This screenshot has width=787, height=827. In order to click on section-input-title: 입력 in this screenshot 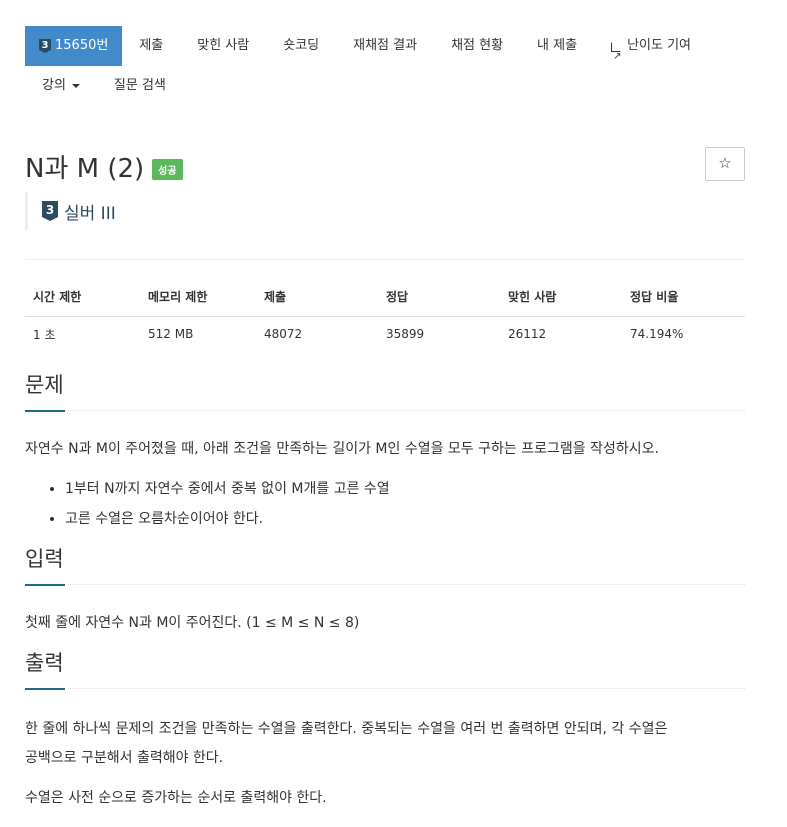, I will do `click(44, 559)`.